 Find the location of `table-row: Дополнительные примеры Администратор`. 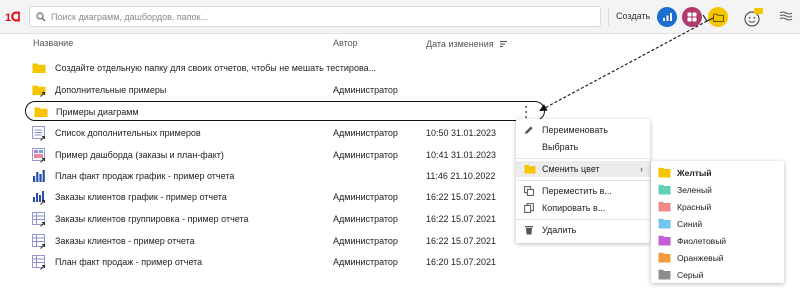

table-row: Дополнительные примеры Администратор is located at coordinates (285, 90).